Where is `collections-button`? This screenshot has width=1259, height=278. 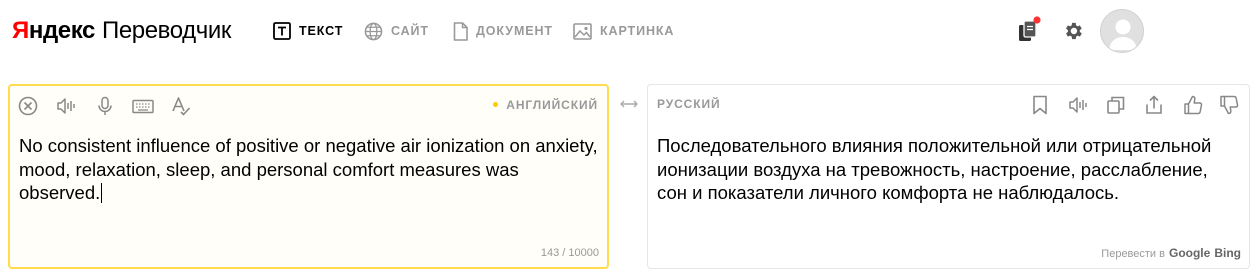
collections-button is located at coordinates (1031, 30).